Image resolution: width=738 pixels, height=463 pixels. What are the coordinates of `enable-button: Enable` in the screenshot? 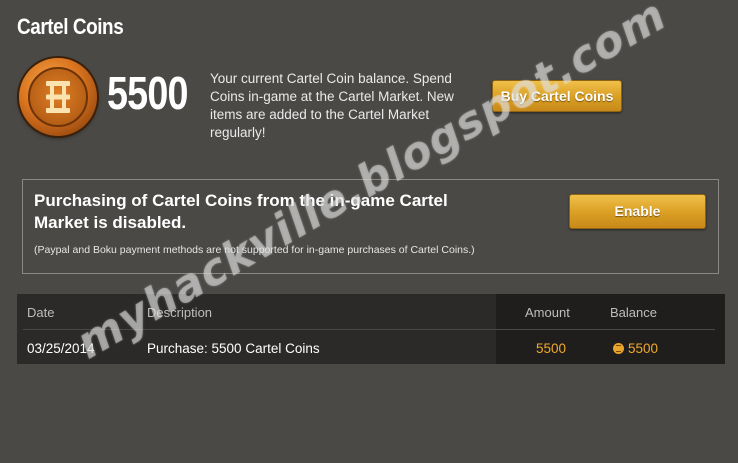 It's located at (637, 211).